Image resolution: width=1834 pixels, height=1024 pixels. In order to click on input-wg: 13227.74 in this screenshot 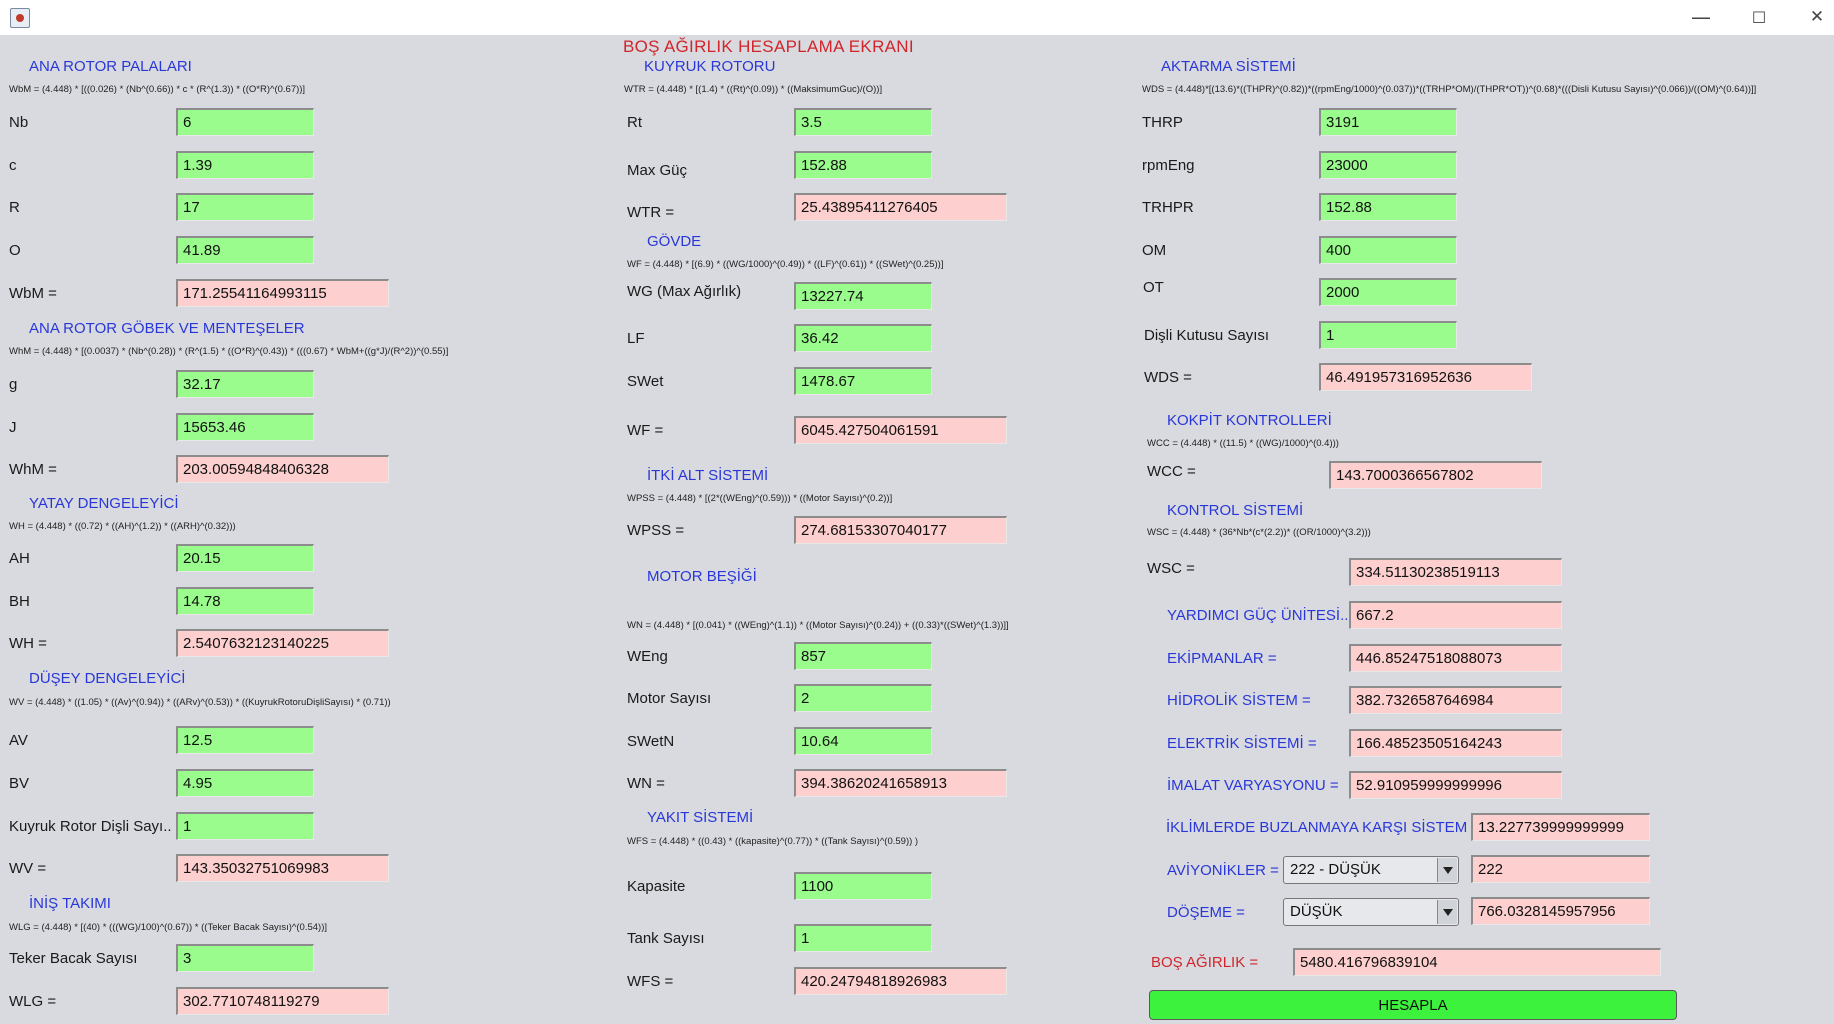, I will do `click(863, 296)`.